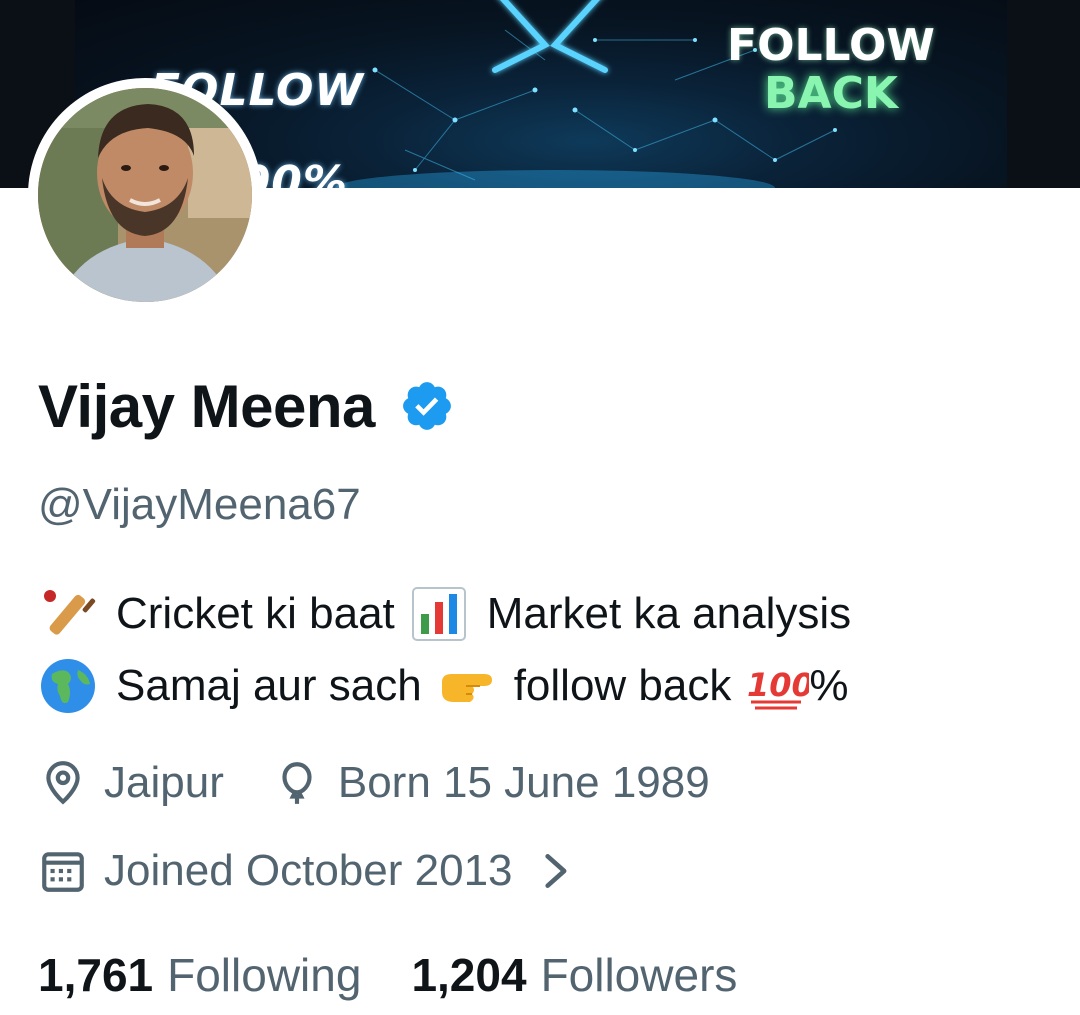 The width and height of the screenshot is (1080, 1015). What do you see at coordinates (523, 782) in the screenshot?
I see `birthday-text: Born 15 June 1989` at bounding box center [523, 782].